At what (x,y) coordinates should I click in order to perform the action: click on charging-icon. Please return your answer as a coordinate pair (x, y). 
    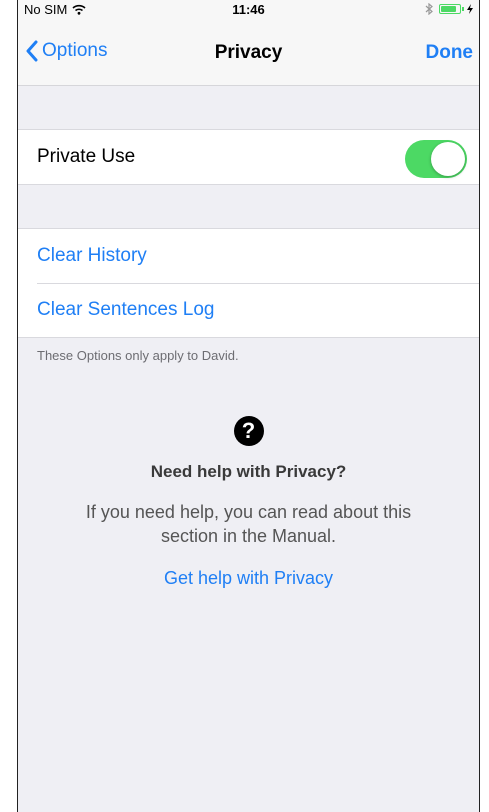
    Looking at the image, I should click on (470, 9).